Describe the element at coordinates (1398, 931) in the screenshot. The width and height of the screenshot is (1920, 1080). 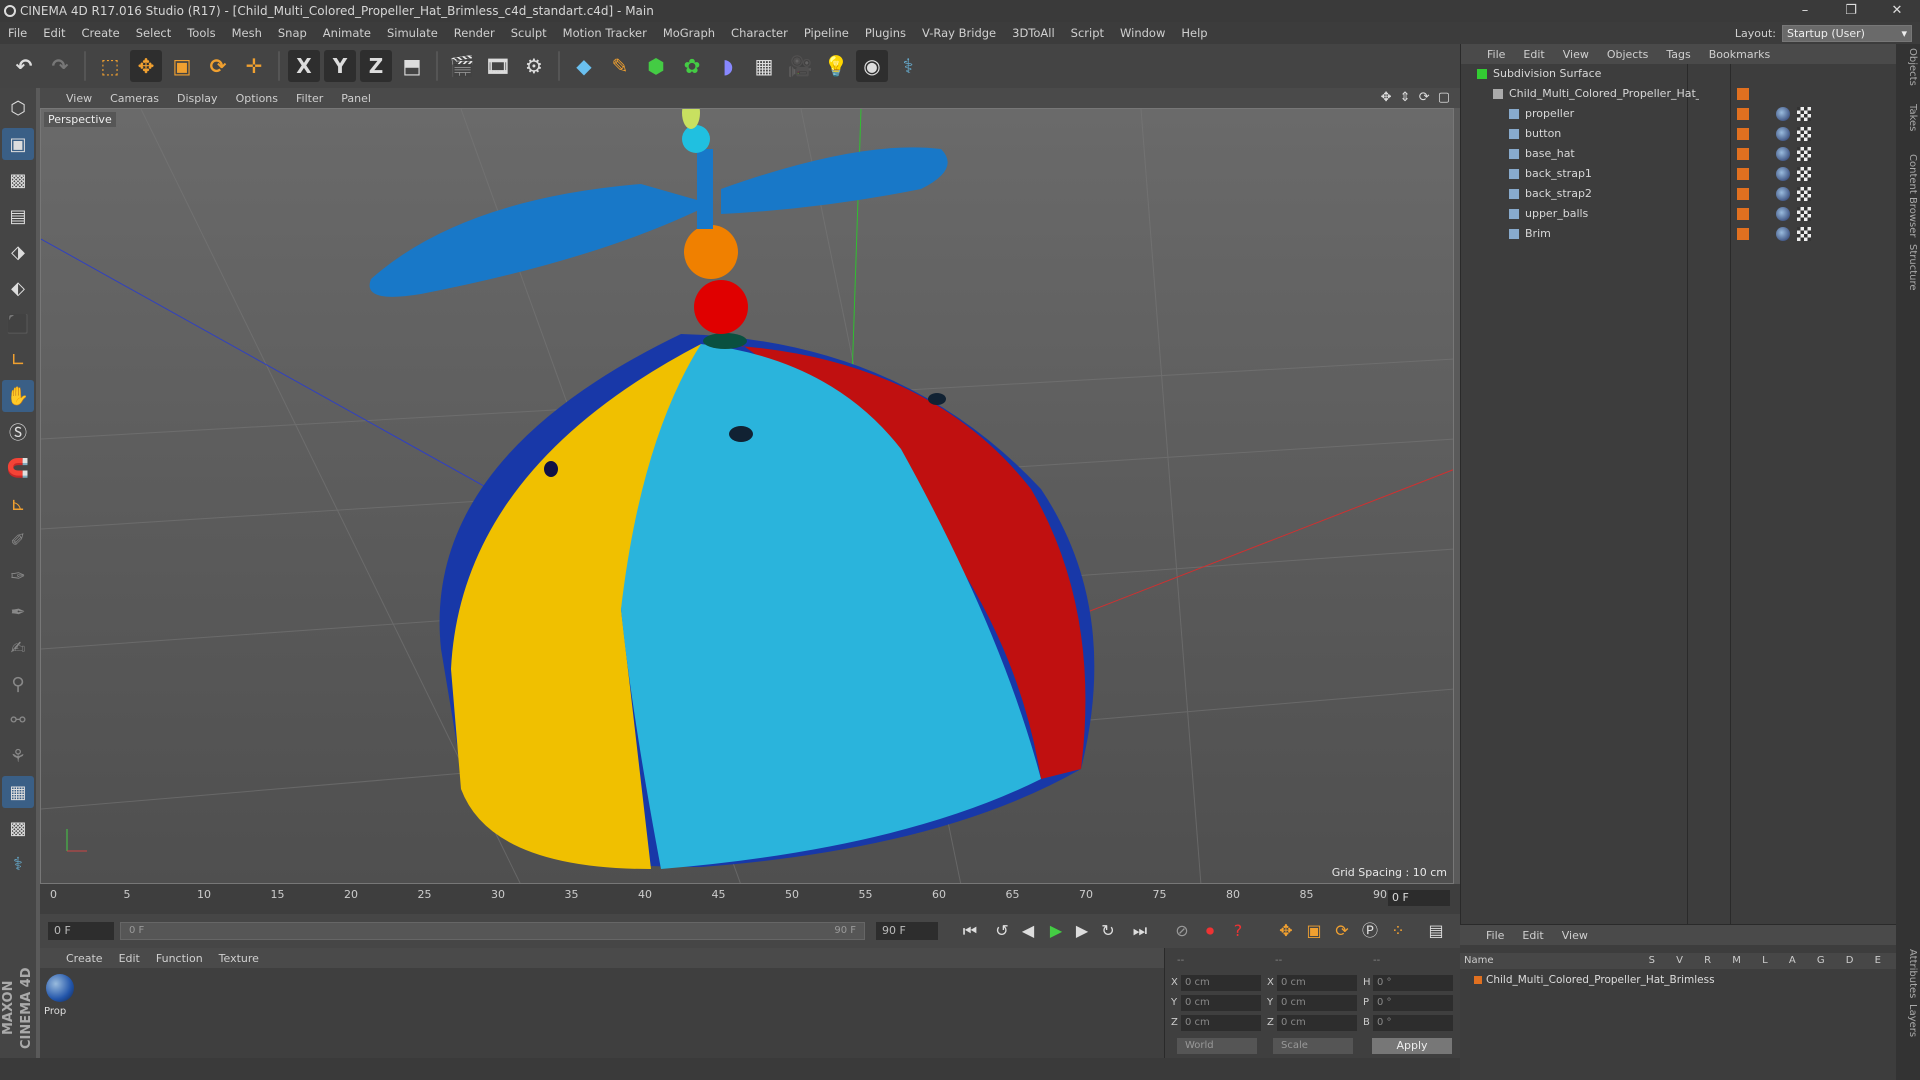
I see `key-pla-icon: ⁘` at that location.